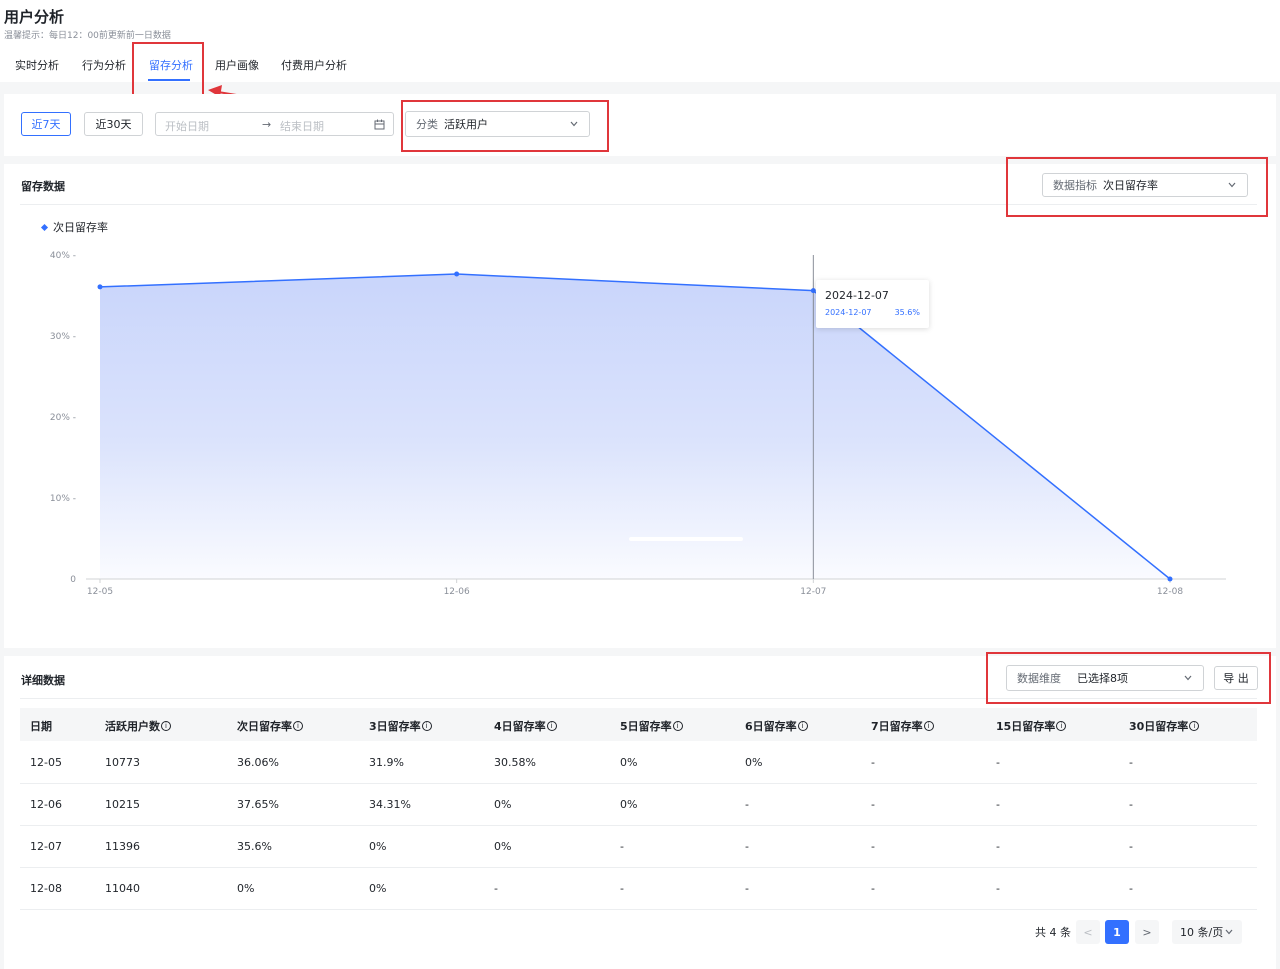 The height and width of the screenshot is (969, 1280). What do you see at coordinates (638, 847) in the screenshot?
I see `table-row: 12-07 11396 35.6% 0% 0% - - - - -` at bounding box center [638, 847].